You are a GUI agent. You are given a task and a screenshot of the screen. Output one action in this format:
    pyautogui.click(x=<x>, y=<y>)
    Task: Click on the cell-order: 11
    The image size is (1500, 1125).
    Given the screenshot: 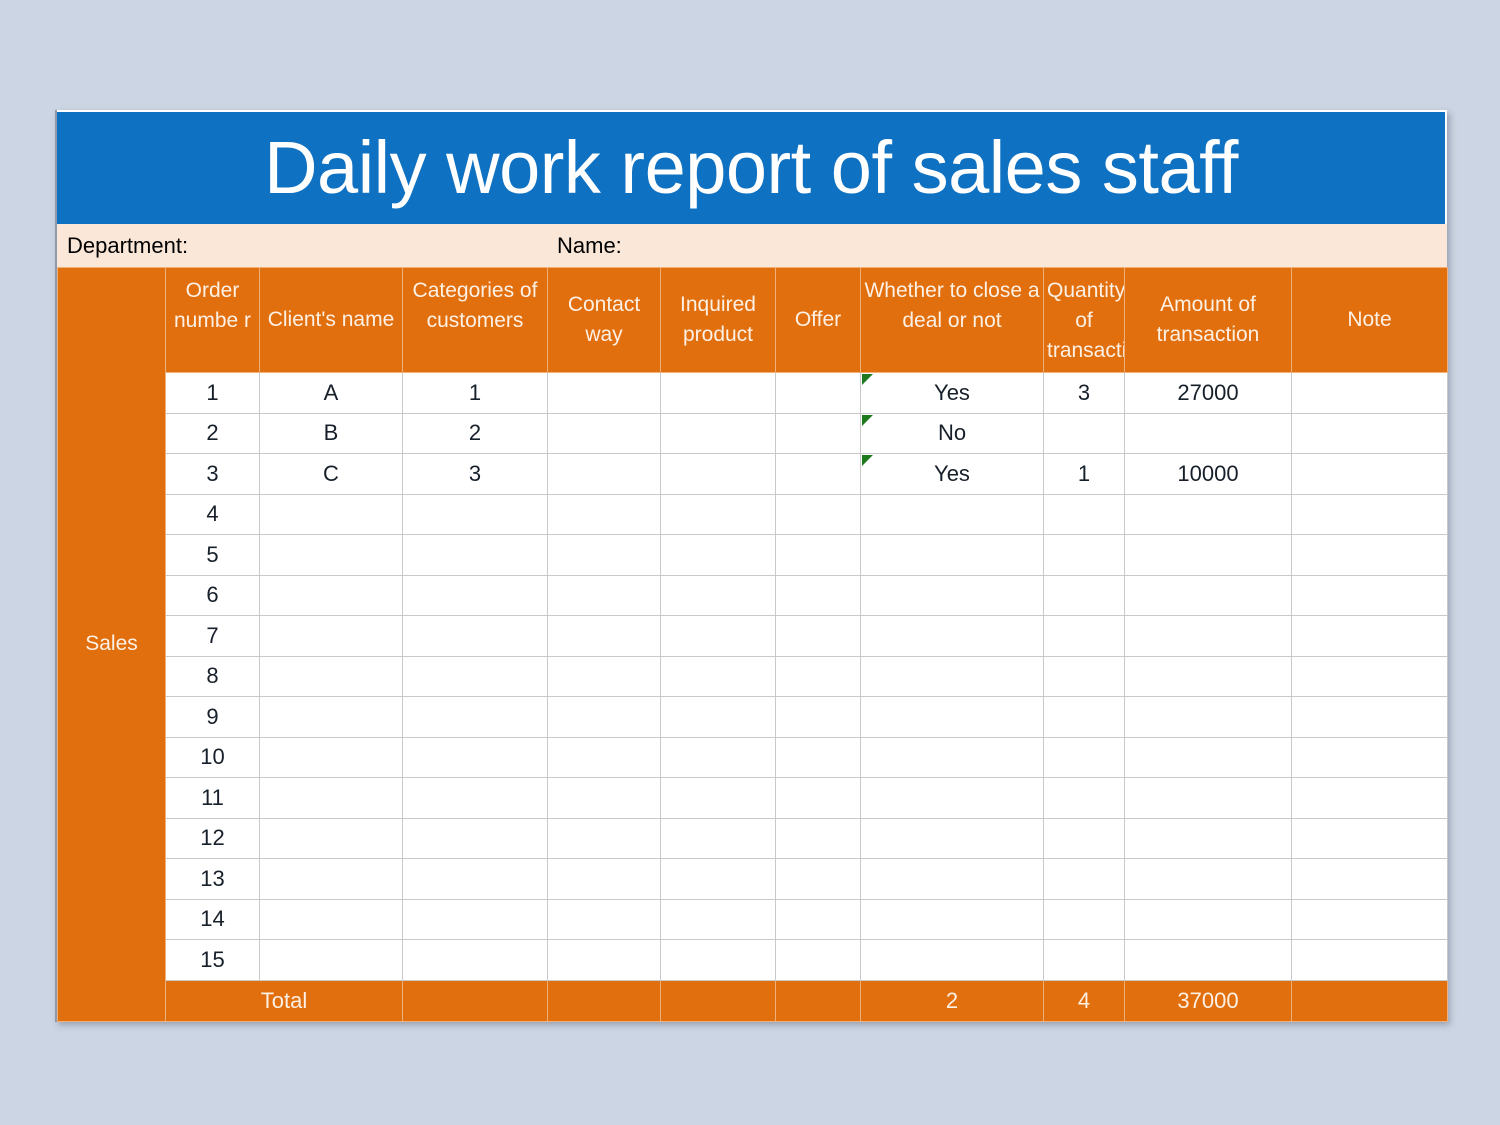 What is the action you would take?
    pyautogui.click(x=212, y=798)
    